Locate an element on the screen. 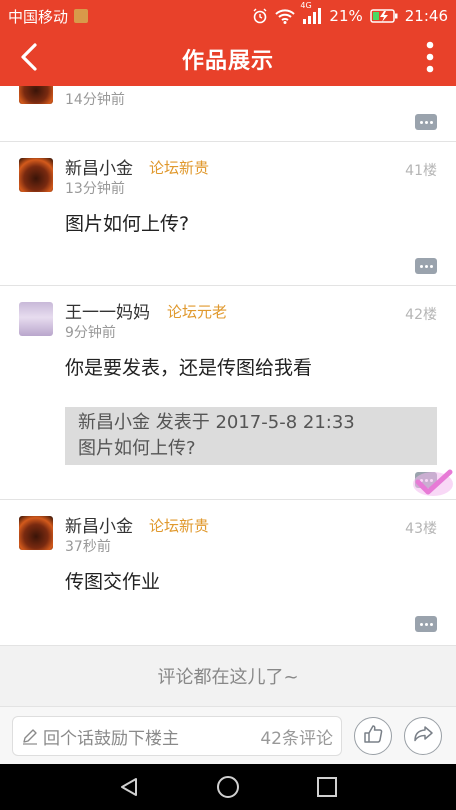  nav-home-button is located at coordinates (228, 787).